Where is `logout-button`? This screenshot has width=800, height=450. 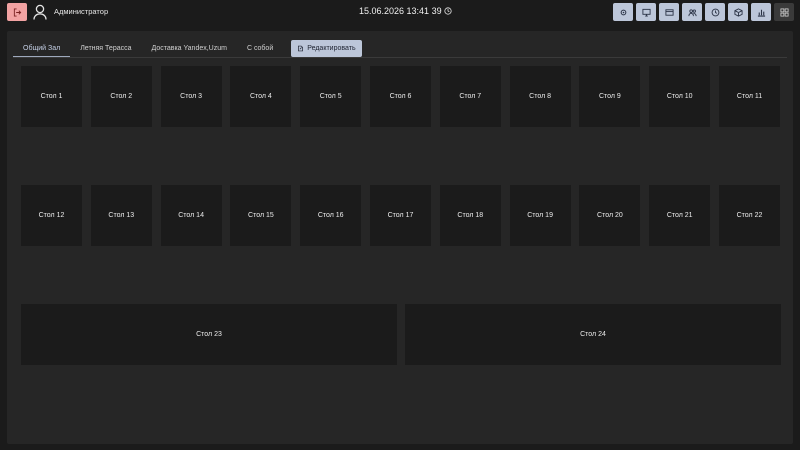
logout-button is located at coordinates (17, 12).